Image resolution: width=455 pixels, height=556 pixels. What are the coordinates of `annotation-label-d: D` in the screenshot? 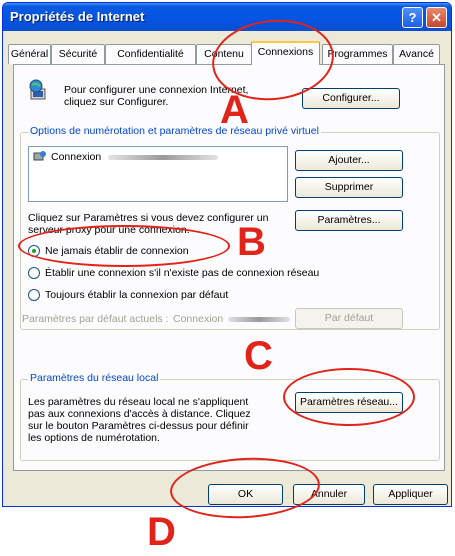 It's located at (161, 532).